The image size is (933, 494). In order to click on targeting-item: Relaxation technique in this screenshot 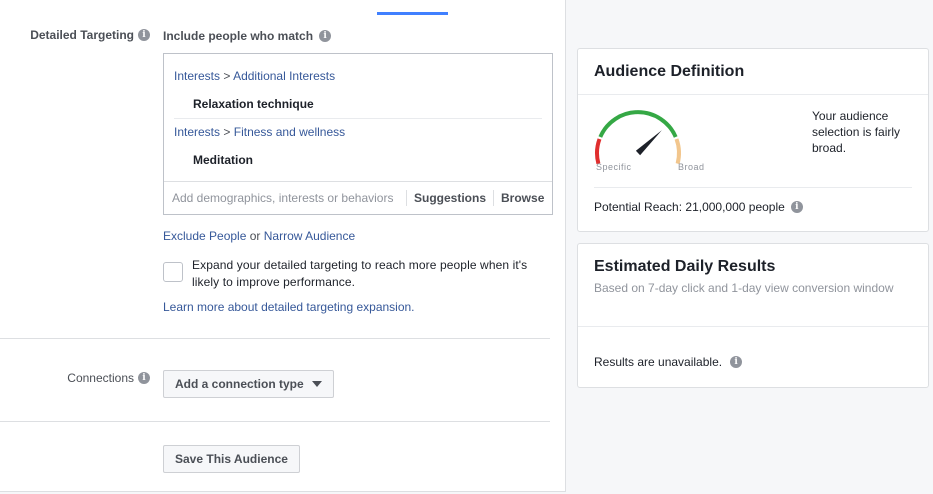, I will do `click(253, 104)`.